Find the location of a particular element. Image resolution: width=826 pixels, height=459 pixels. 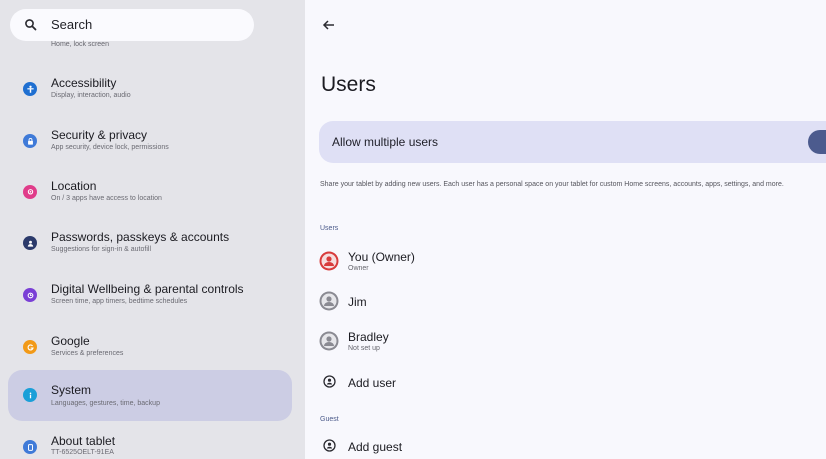

sidebar-item-subtitle: Languages, gestures, time, backup is located at coordinates (105, 403).